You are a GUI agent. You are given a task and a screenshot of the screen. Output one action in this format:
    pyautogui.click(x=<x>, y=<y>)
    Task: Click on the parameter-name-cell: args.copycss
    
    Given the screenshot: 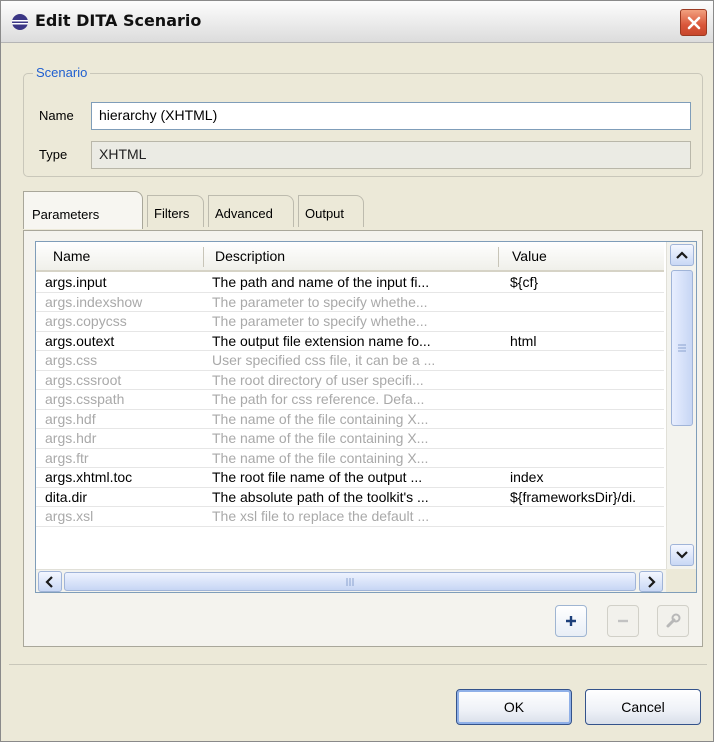 What is the action you would take?
    pyautogui.click(x=86, y=321)
    